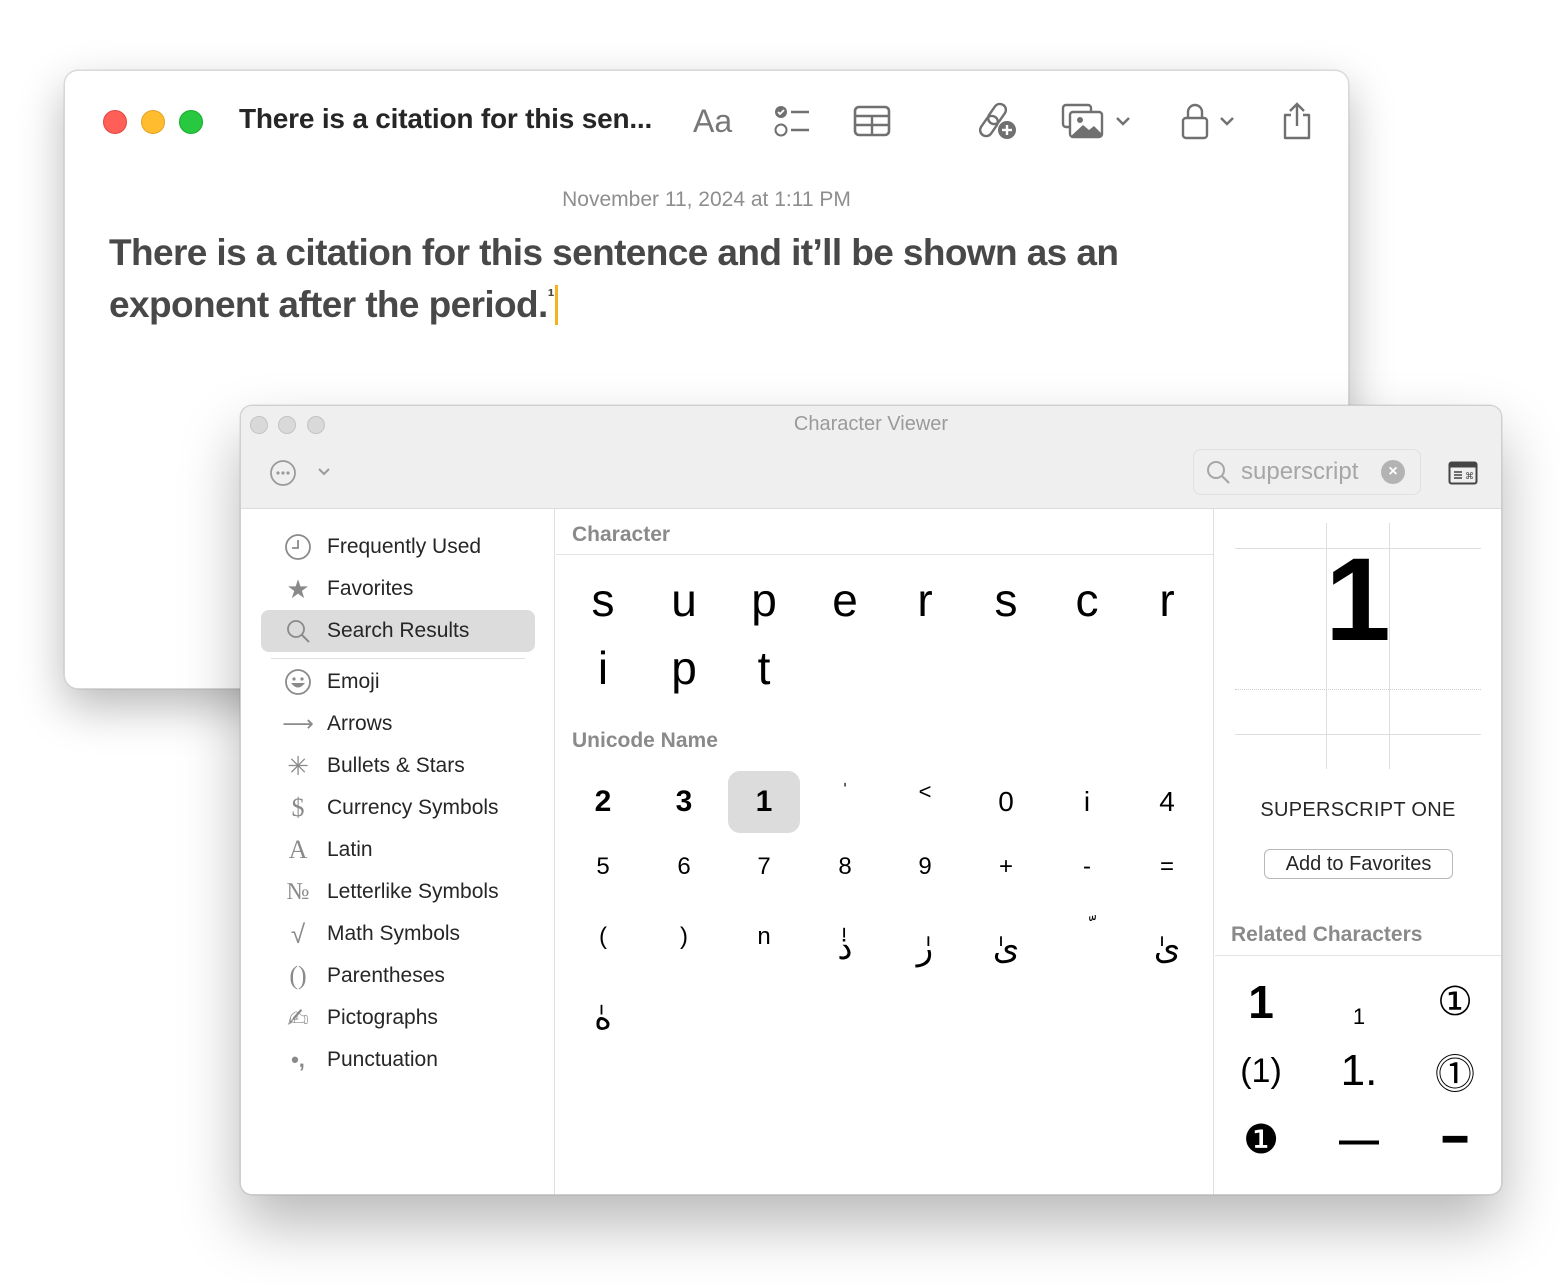 This screenshot has width=1560, height=1286. Describe the element at coordinates (1261, 1071) in the screenshot. I see `related-character-cell: (1)` at that location.